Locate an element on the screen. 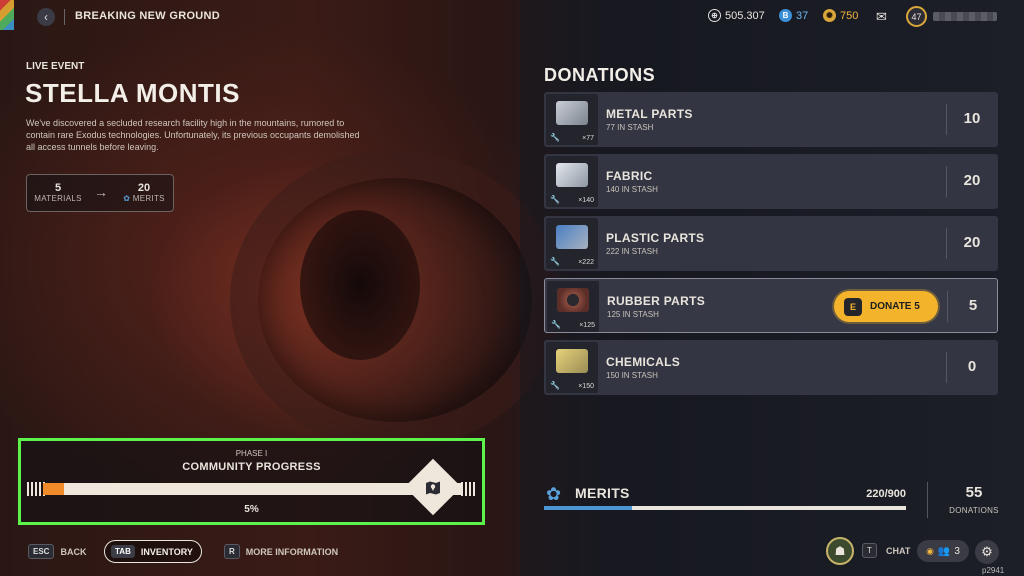 This screenshot has width=1024, height=576. donation-row-metal-parts: 🔧 ×77 METAL PARTS 77 IN STASH 10 is located at coordinates (771, 119).